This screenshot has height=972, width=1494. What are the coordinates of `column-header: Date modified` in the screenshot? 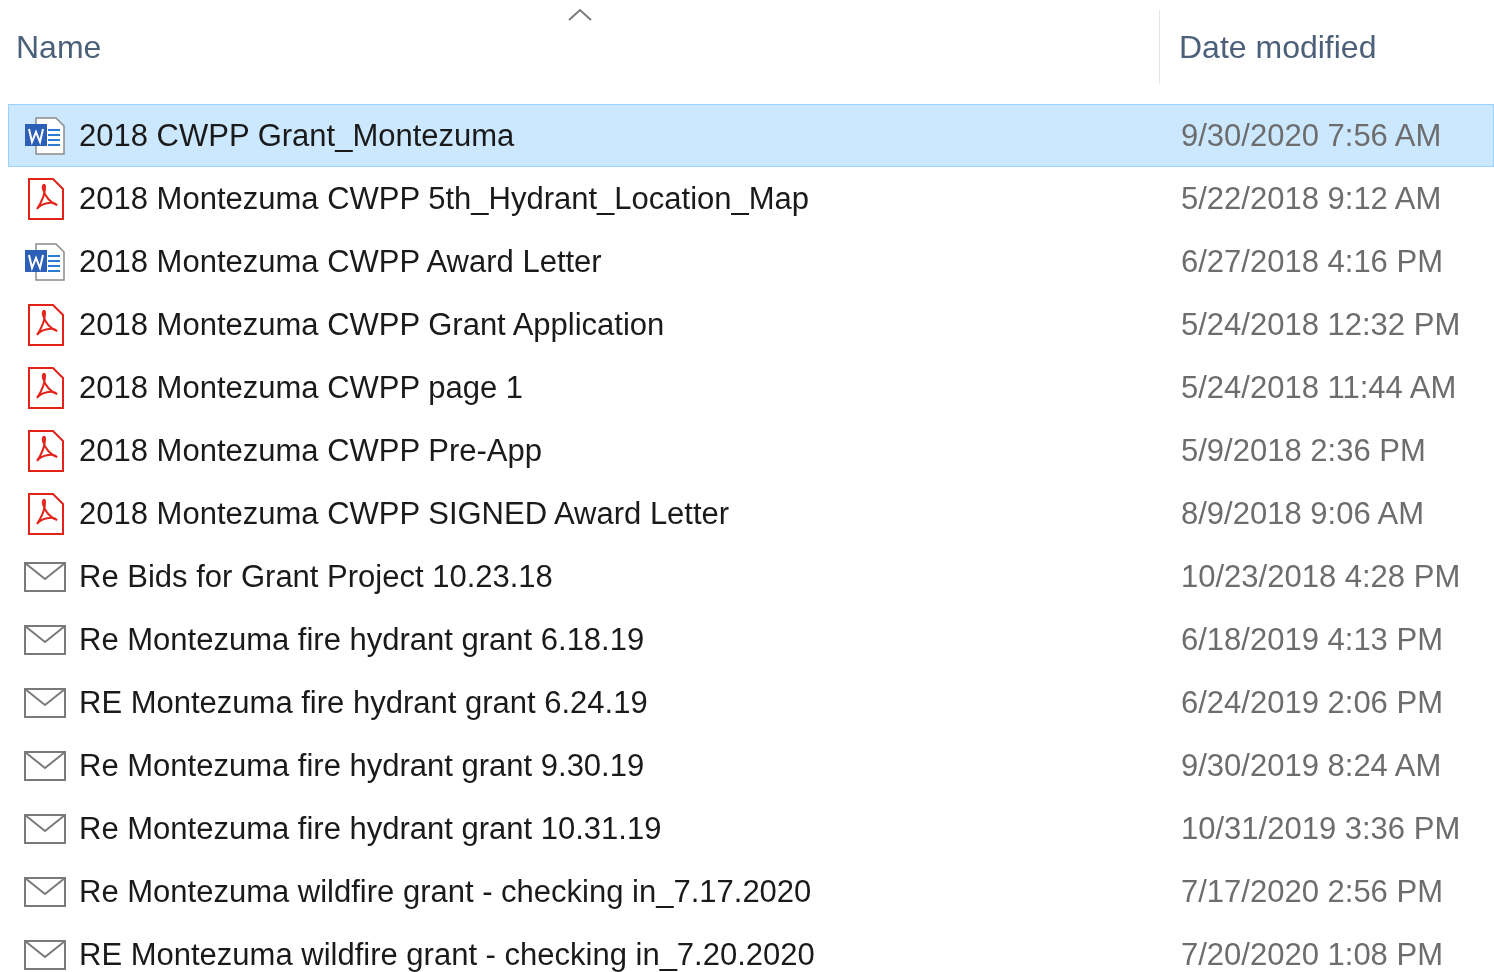 It's located at (1327, 47).